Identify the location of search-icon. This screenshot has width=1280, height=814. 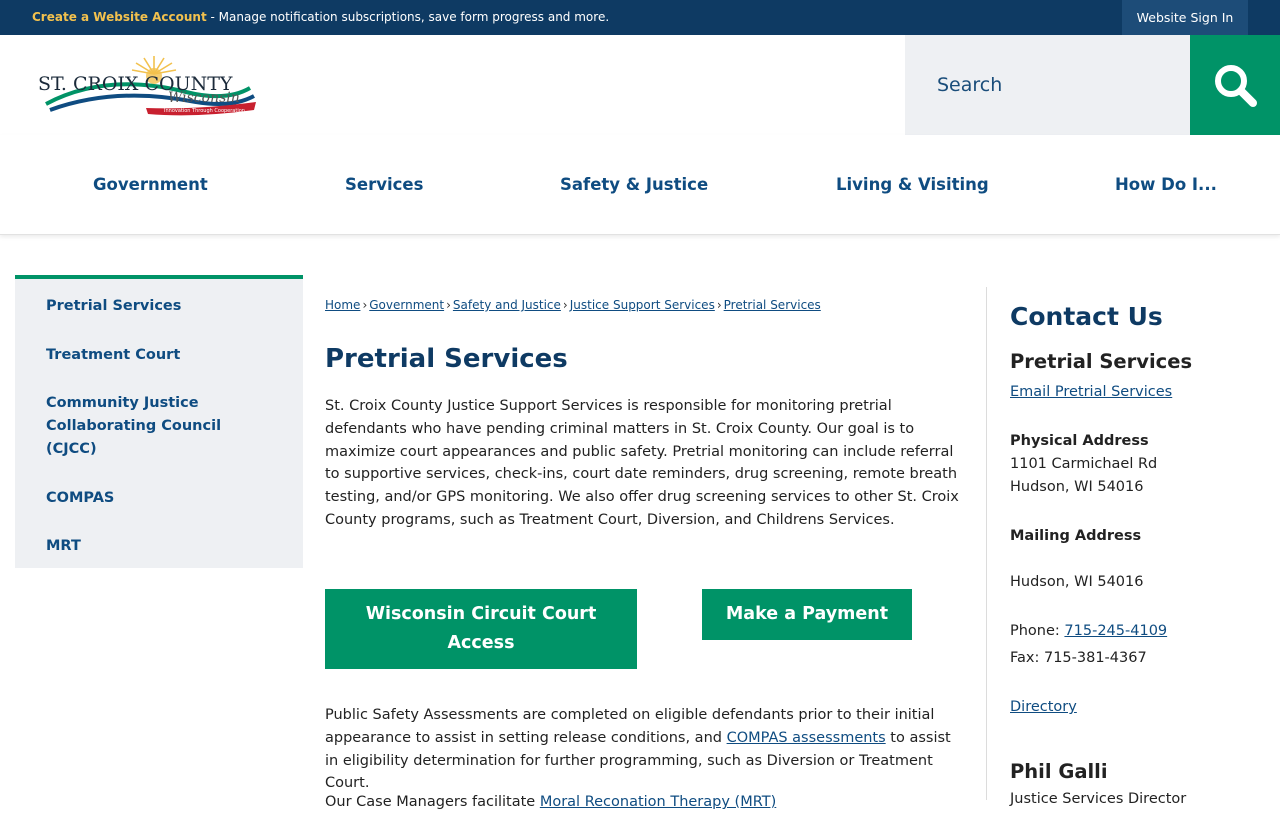
(1236, 86).